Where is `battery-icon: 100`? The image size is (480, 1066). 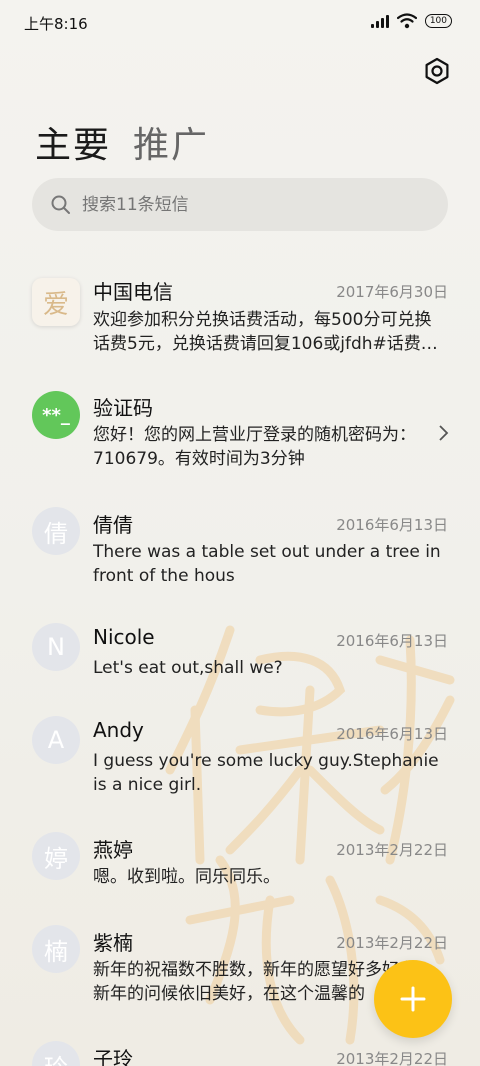 battery-icon: 100 is located at coordinates (438, 21).